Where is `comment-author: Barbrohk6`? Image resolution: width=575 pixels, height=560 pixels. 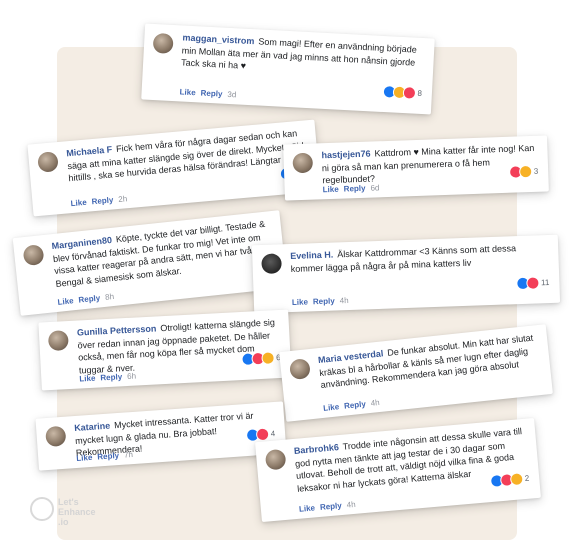
comment-author: Barbrohk6 is located at coordinates (317, 449).